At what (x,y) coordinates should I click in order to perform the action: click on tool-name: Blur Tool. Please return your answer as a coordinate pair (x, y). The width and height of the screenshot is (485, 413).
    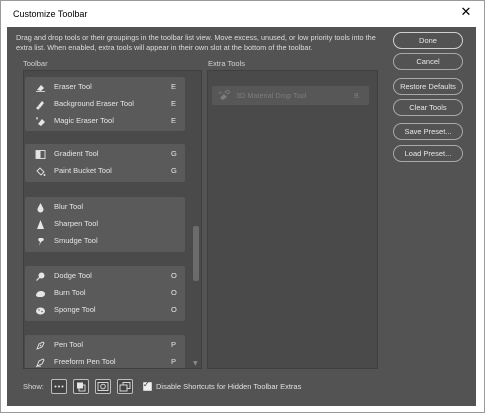
    Looking at the image, I should click on (69, 206).